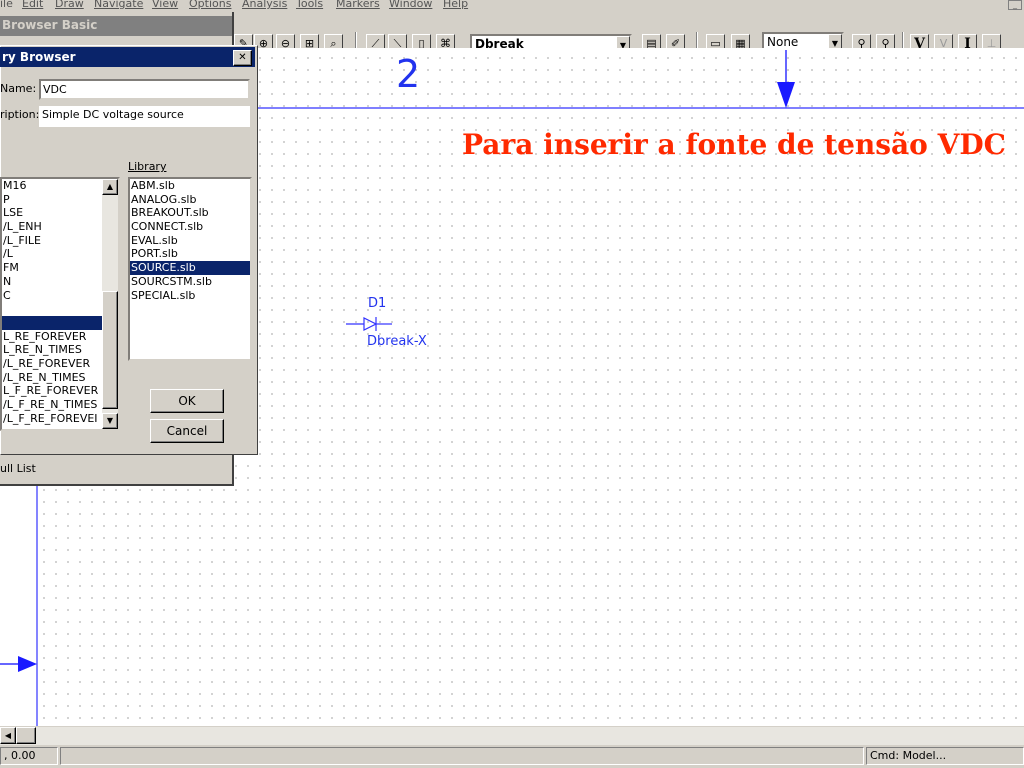  Describe the element at coordinates (187, 401) in the screenshot. I see `ok-button: OK` at that location.